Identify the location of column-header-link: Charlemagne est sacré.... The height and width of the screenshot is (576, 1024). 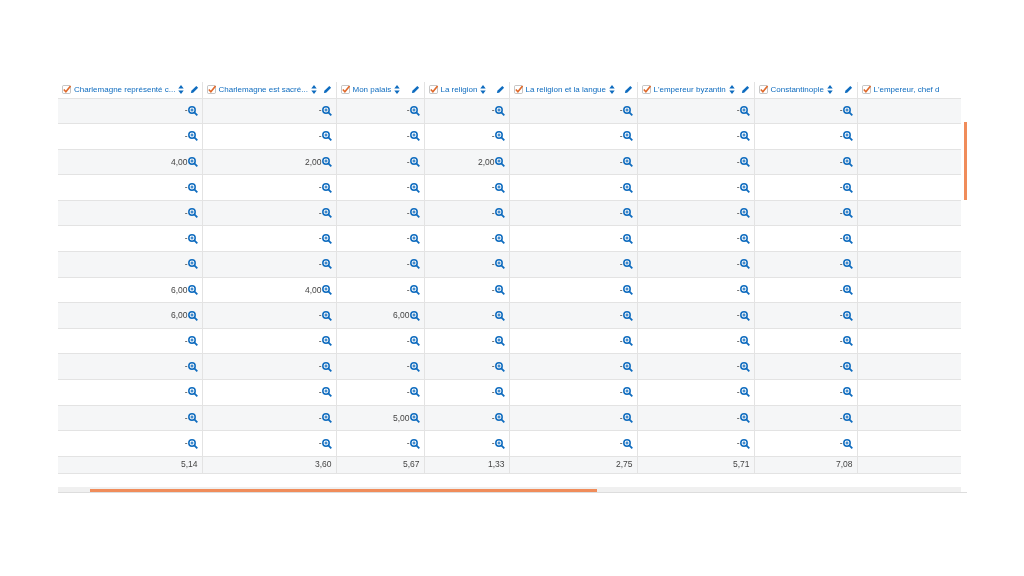
(263, 89).